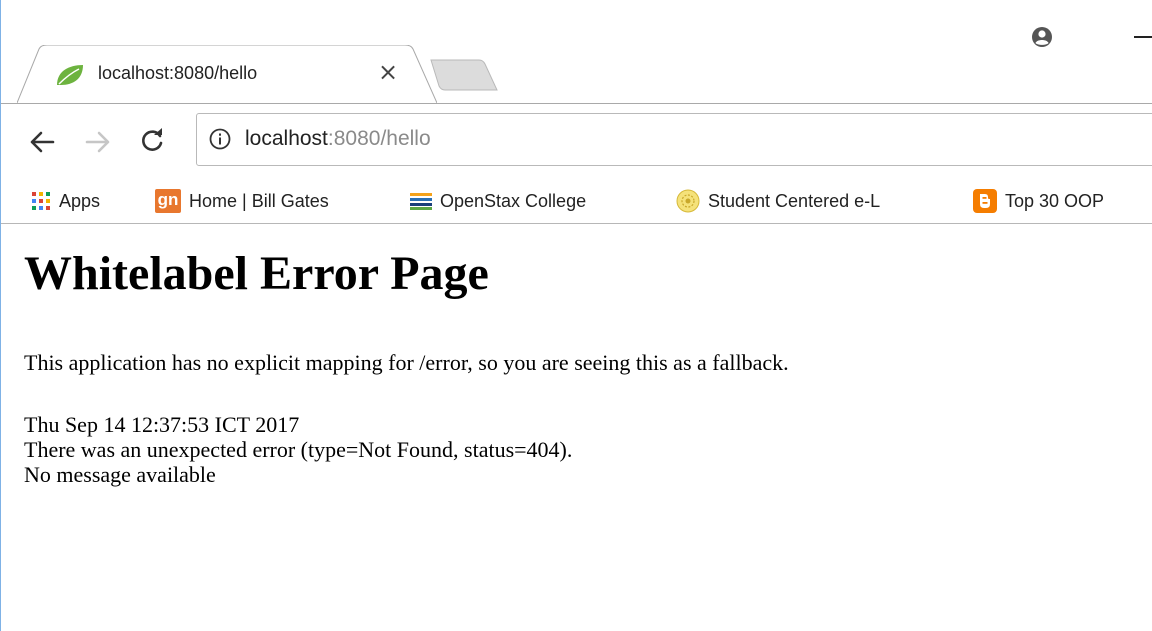 This screenshot has width=1152, height=631. What do you see at coordinates (70, 75) in the screenshot?
I see `spring-leaf-icon` at bounding box center [70, 75].